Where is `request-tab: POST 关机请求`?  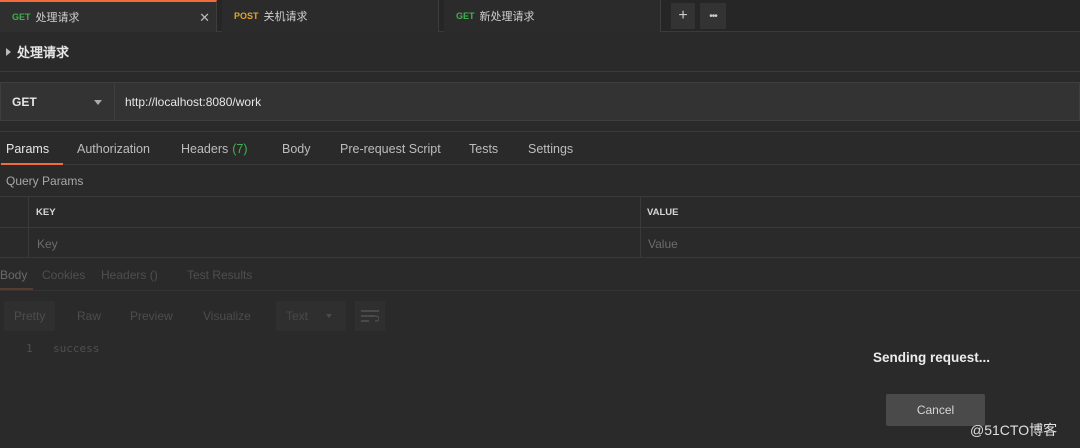
request-tab: POST 关机请求 is located at coordinates (330, 16).